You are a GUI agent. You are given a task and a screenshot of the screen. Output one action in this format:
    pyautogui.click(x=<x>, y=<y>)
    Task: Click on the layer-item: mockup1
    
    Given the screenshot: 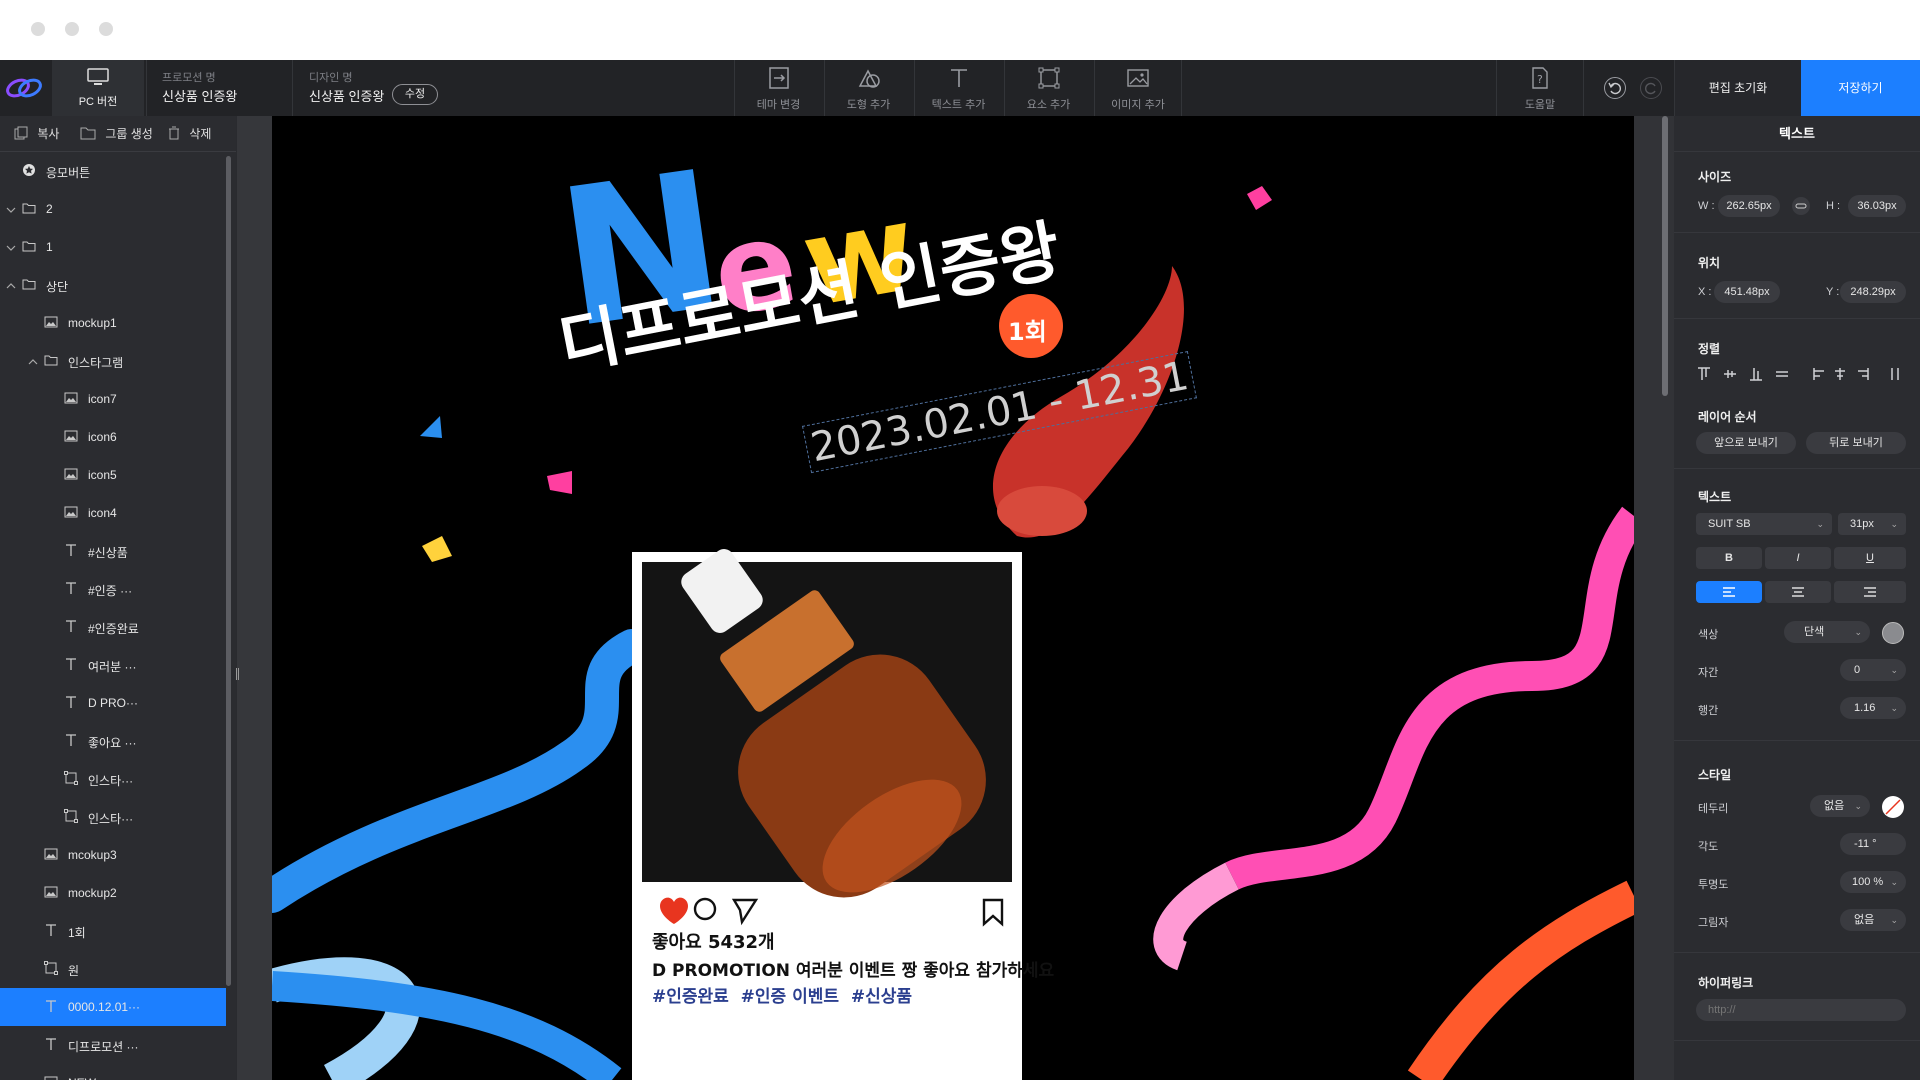 What is the action you would take?
    pyautogui.click(x=113, y=323)
    